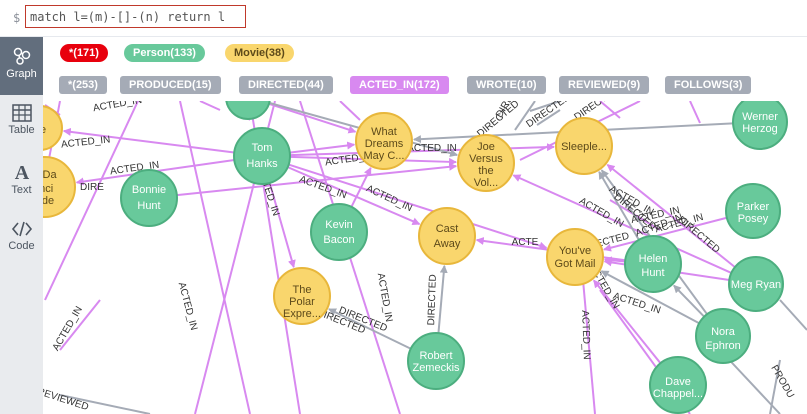 The width and height of the screenshot is (807, 414). I want to click on table-view-button: Table, so click(21, 124).